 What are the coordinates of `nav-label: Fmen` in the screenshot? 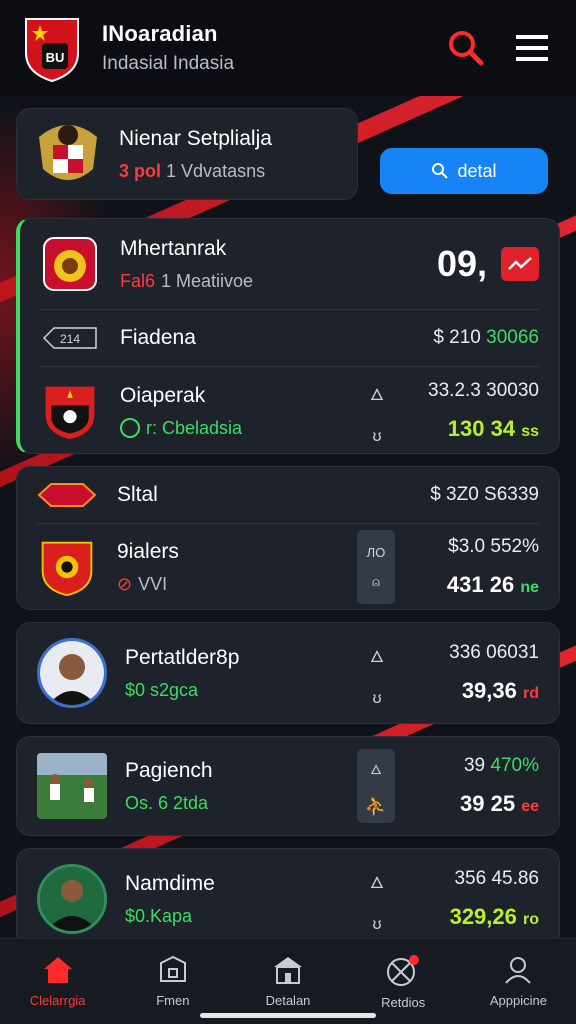 It's located at (173, 1000).